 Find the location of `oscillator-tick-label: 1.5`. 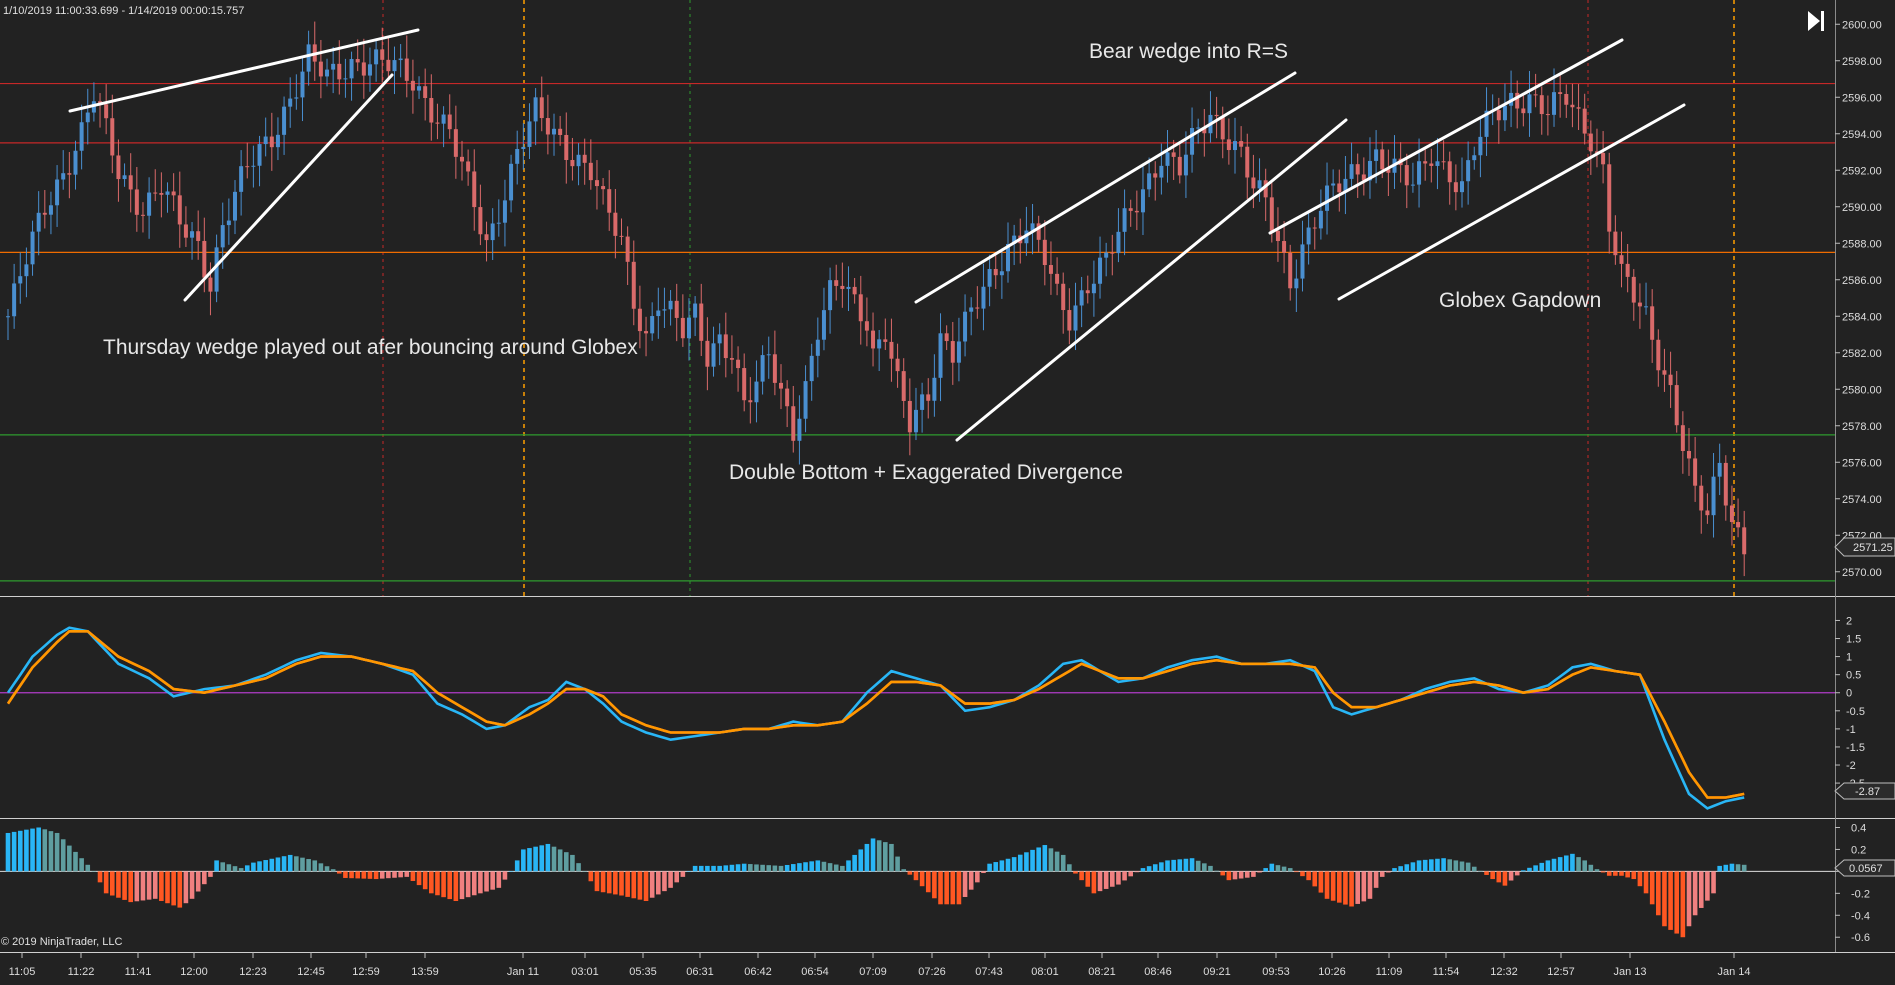

oscillator-tick-label: 1.5 is located at coordinates (1853, 640).